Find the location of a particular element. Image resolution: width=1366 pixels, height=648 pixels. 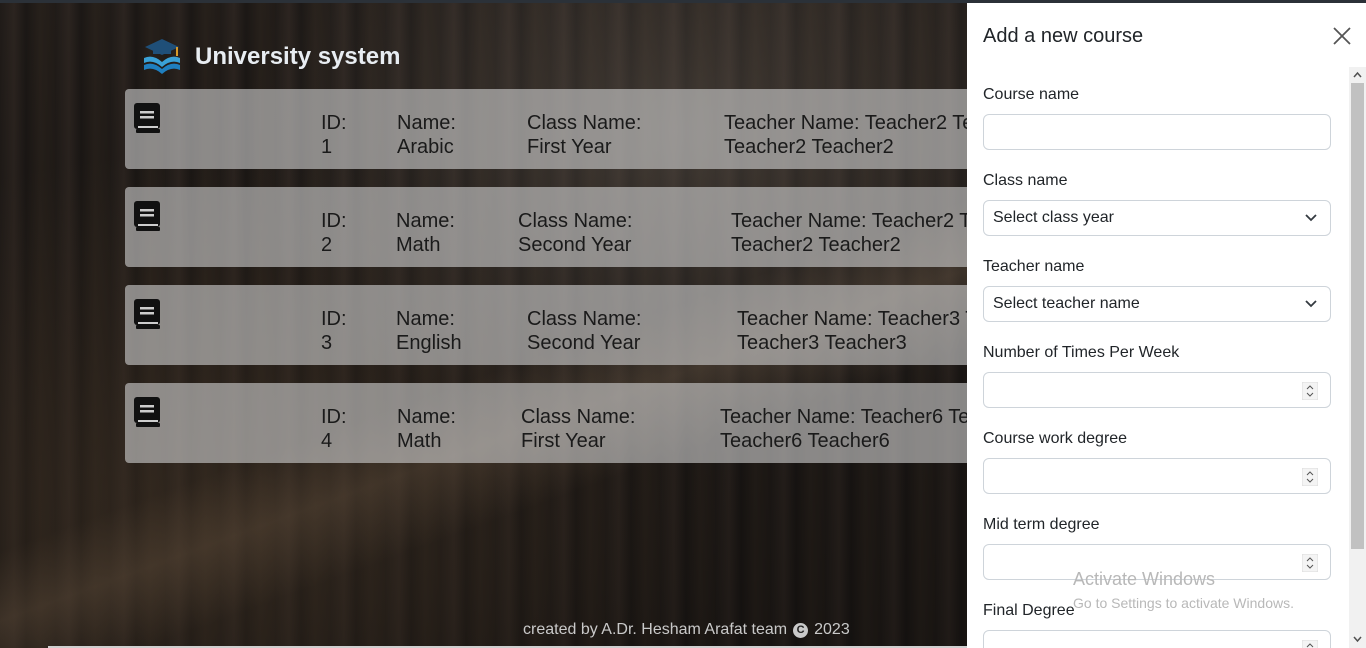

course-work-input is located at coordinates (1157, 476).